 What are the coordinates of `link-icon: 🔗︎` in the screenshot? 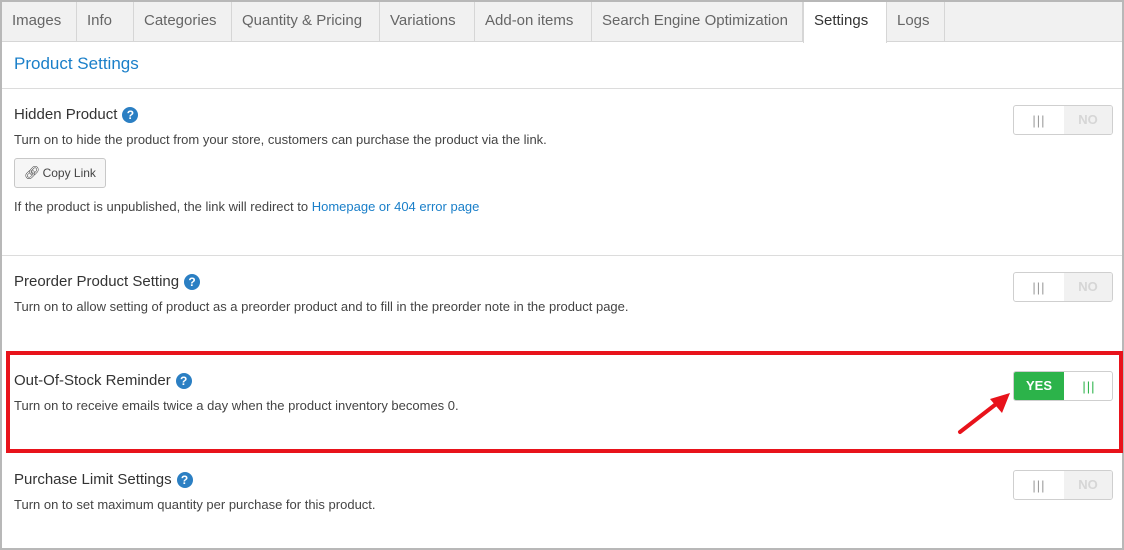 It's located at (32, 172).